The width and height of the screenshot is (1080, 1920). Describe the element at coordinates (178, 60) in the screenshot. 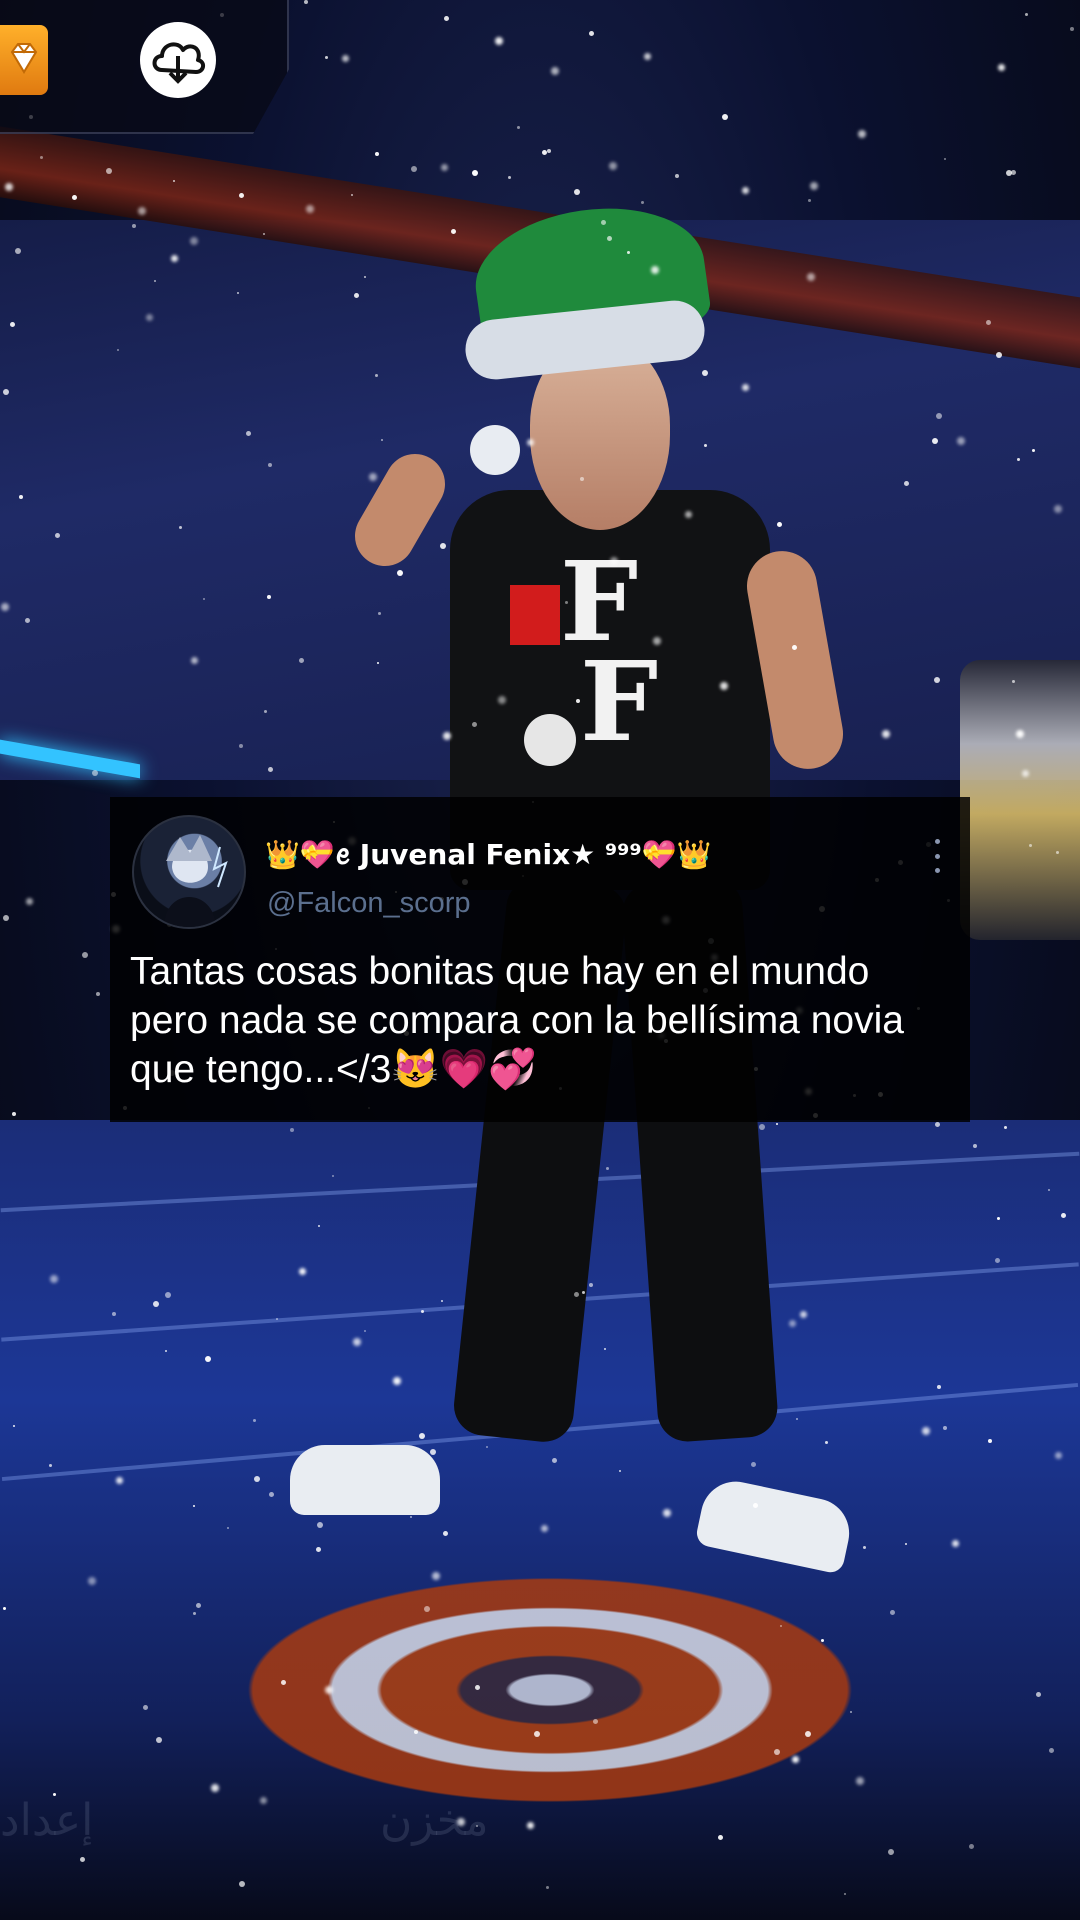

I see `cloud-download-button` at that location.